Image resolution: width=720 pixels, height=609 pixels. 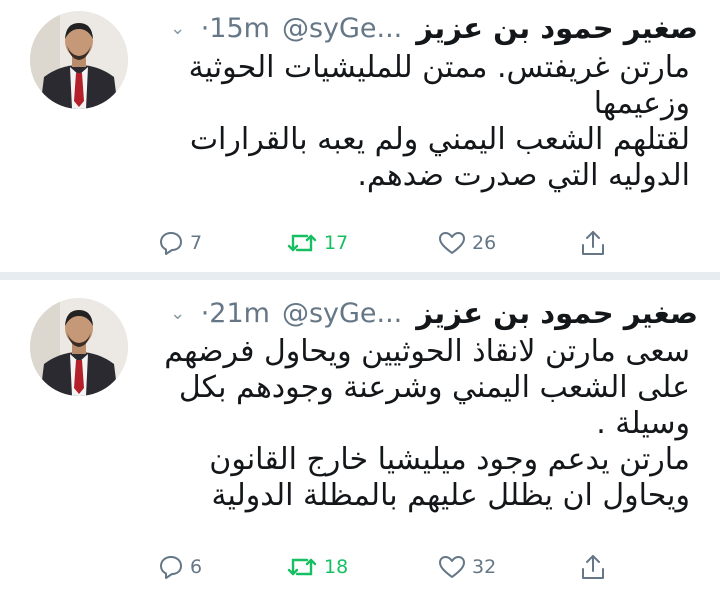 I want to click on retweet-button: 18, so click(x=317, y=567).